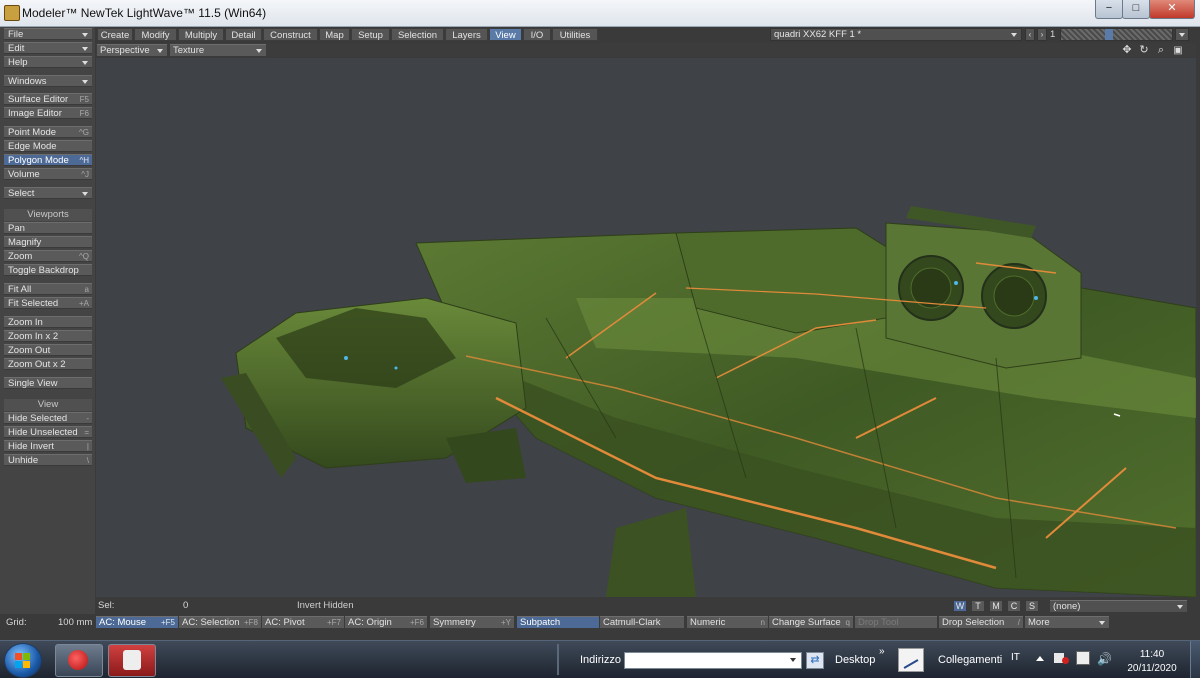 The width and height of the screenshot is (1200, 678). What do you see at coordinates (48, 99) in the screenshot?
I see `surface-editor-button: Surface Editor F5` at bounding box center [48, 99].